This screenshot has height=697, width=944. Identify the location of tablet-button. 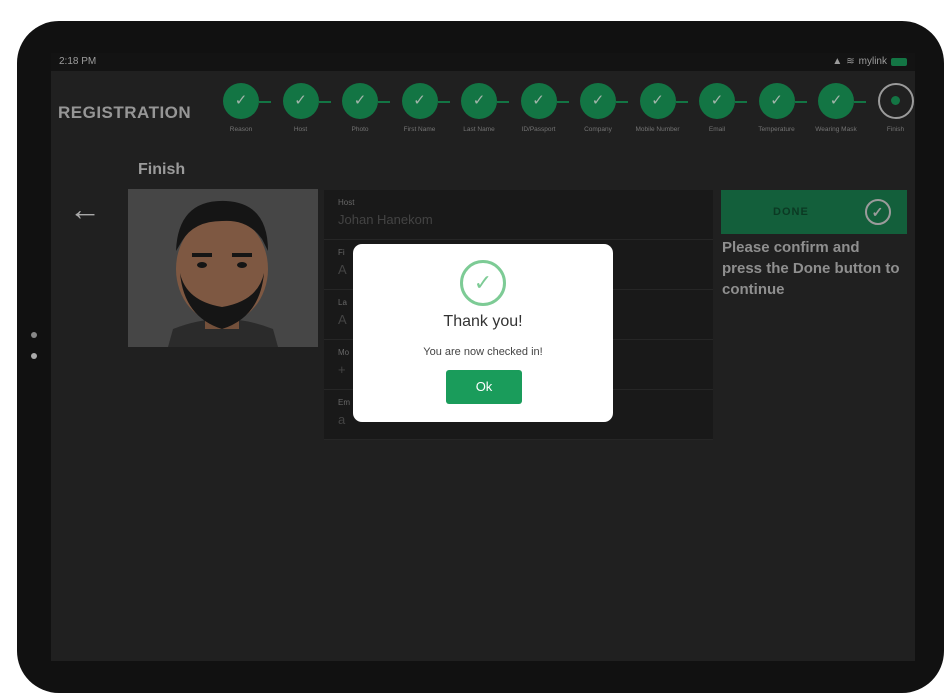
(34, 356).